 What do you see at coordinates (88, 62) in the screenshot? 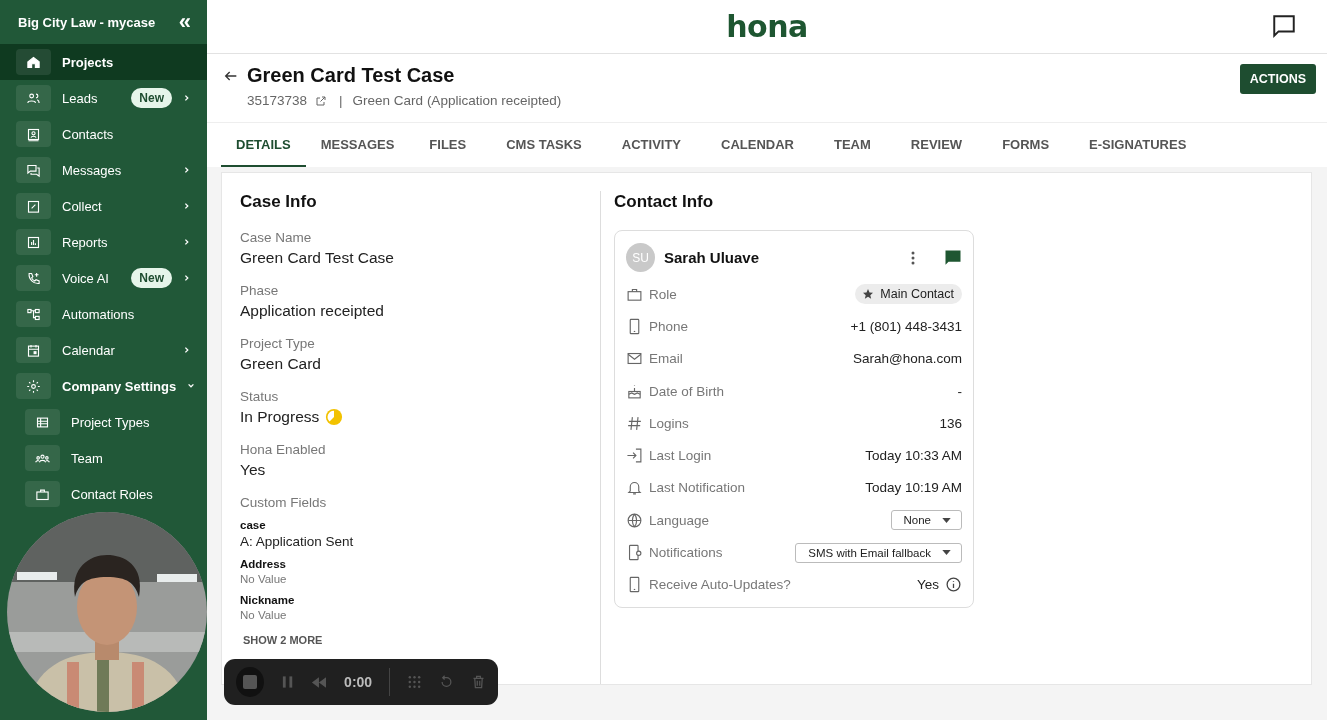
I see `nav-label: Projects` at bounding box center [88, 62].